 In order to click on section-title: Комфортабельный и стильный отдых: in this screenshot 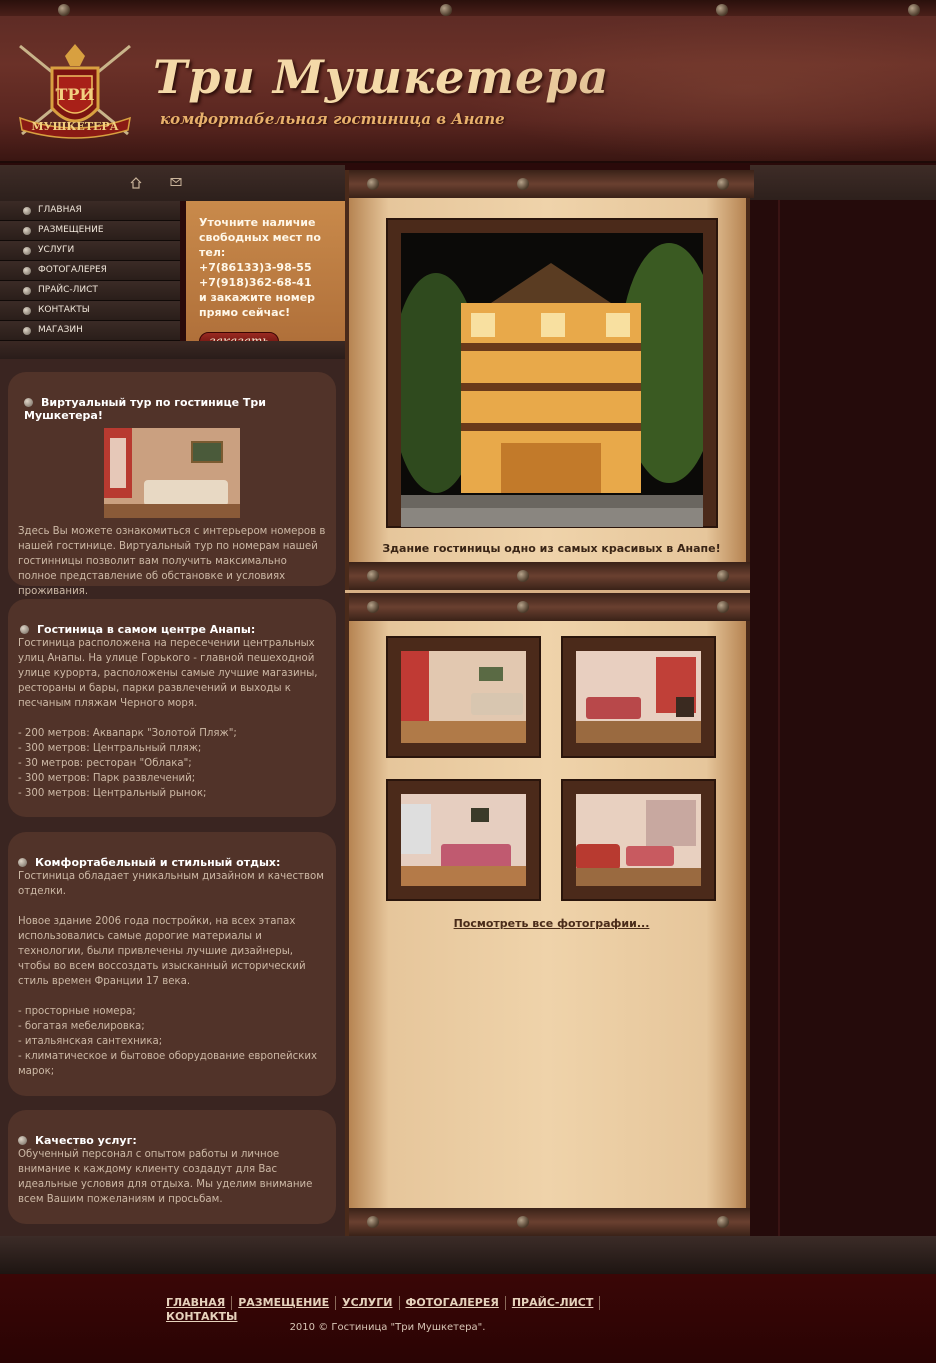, I will do `click(172, 850)`.